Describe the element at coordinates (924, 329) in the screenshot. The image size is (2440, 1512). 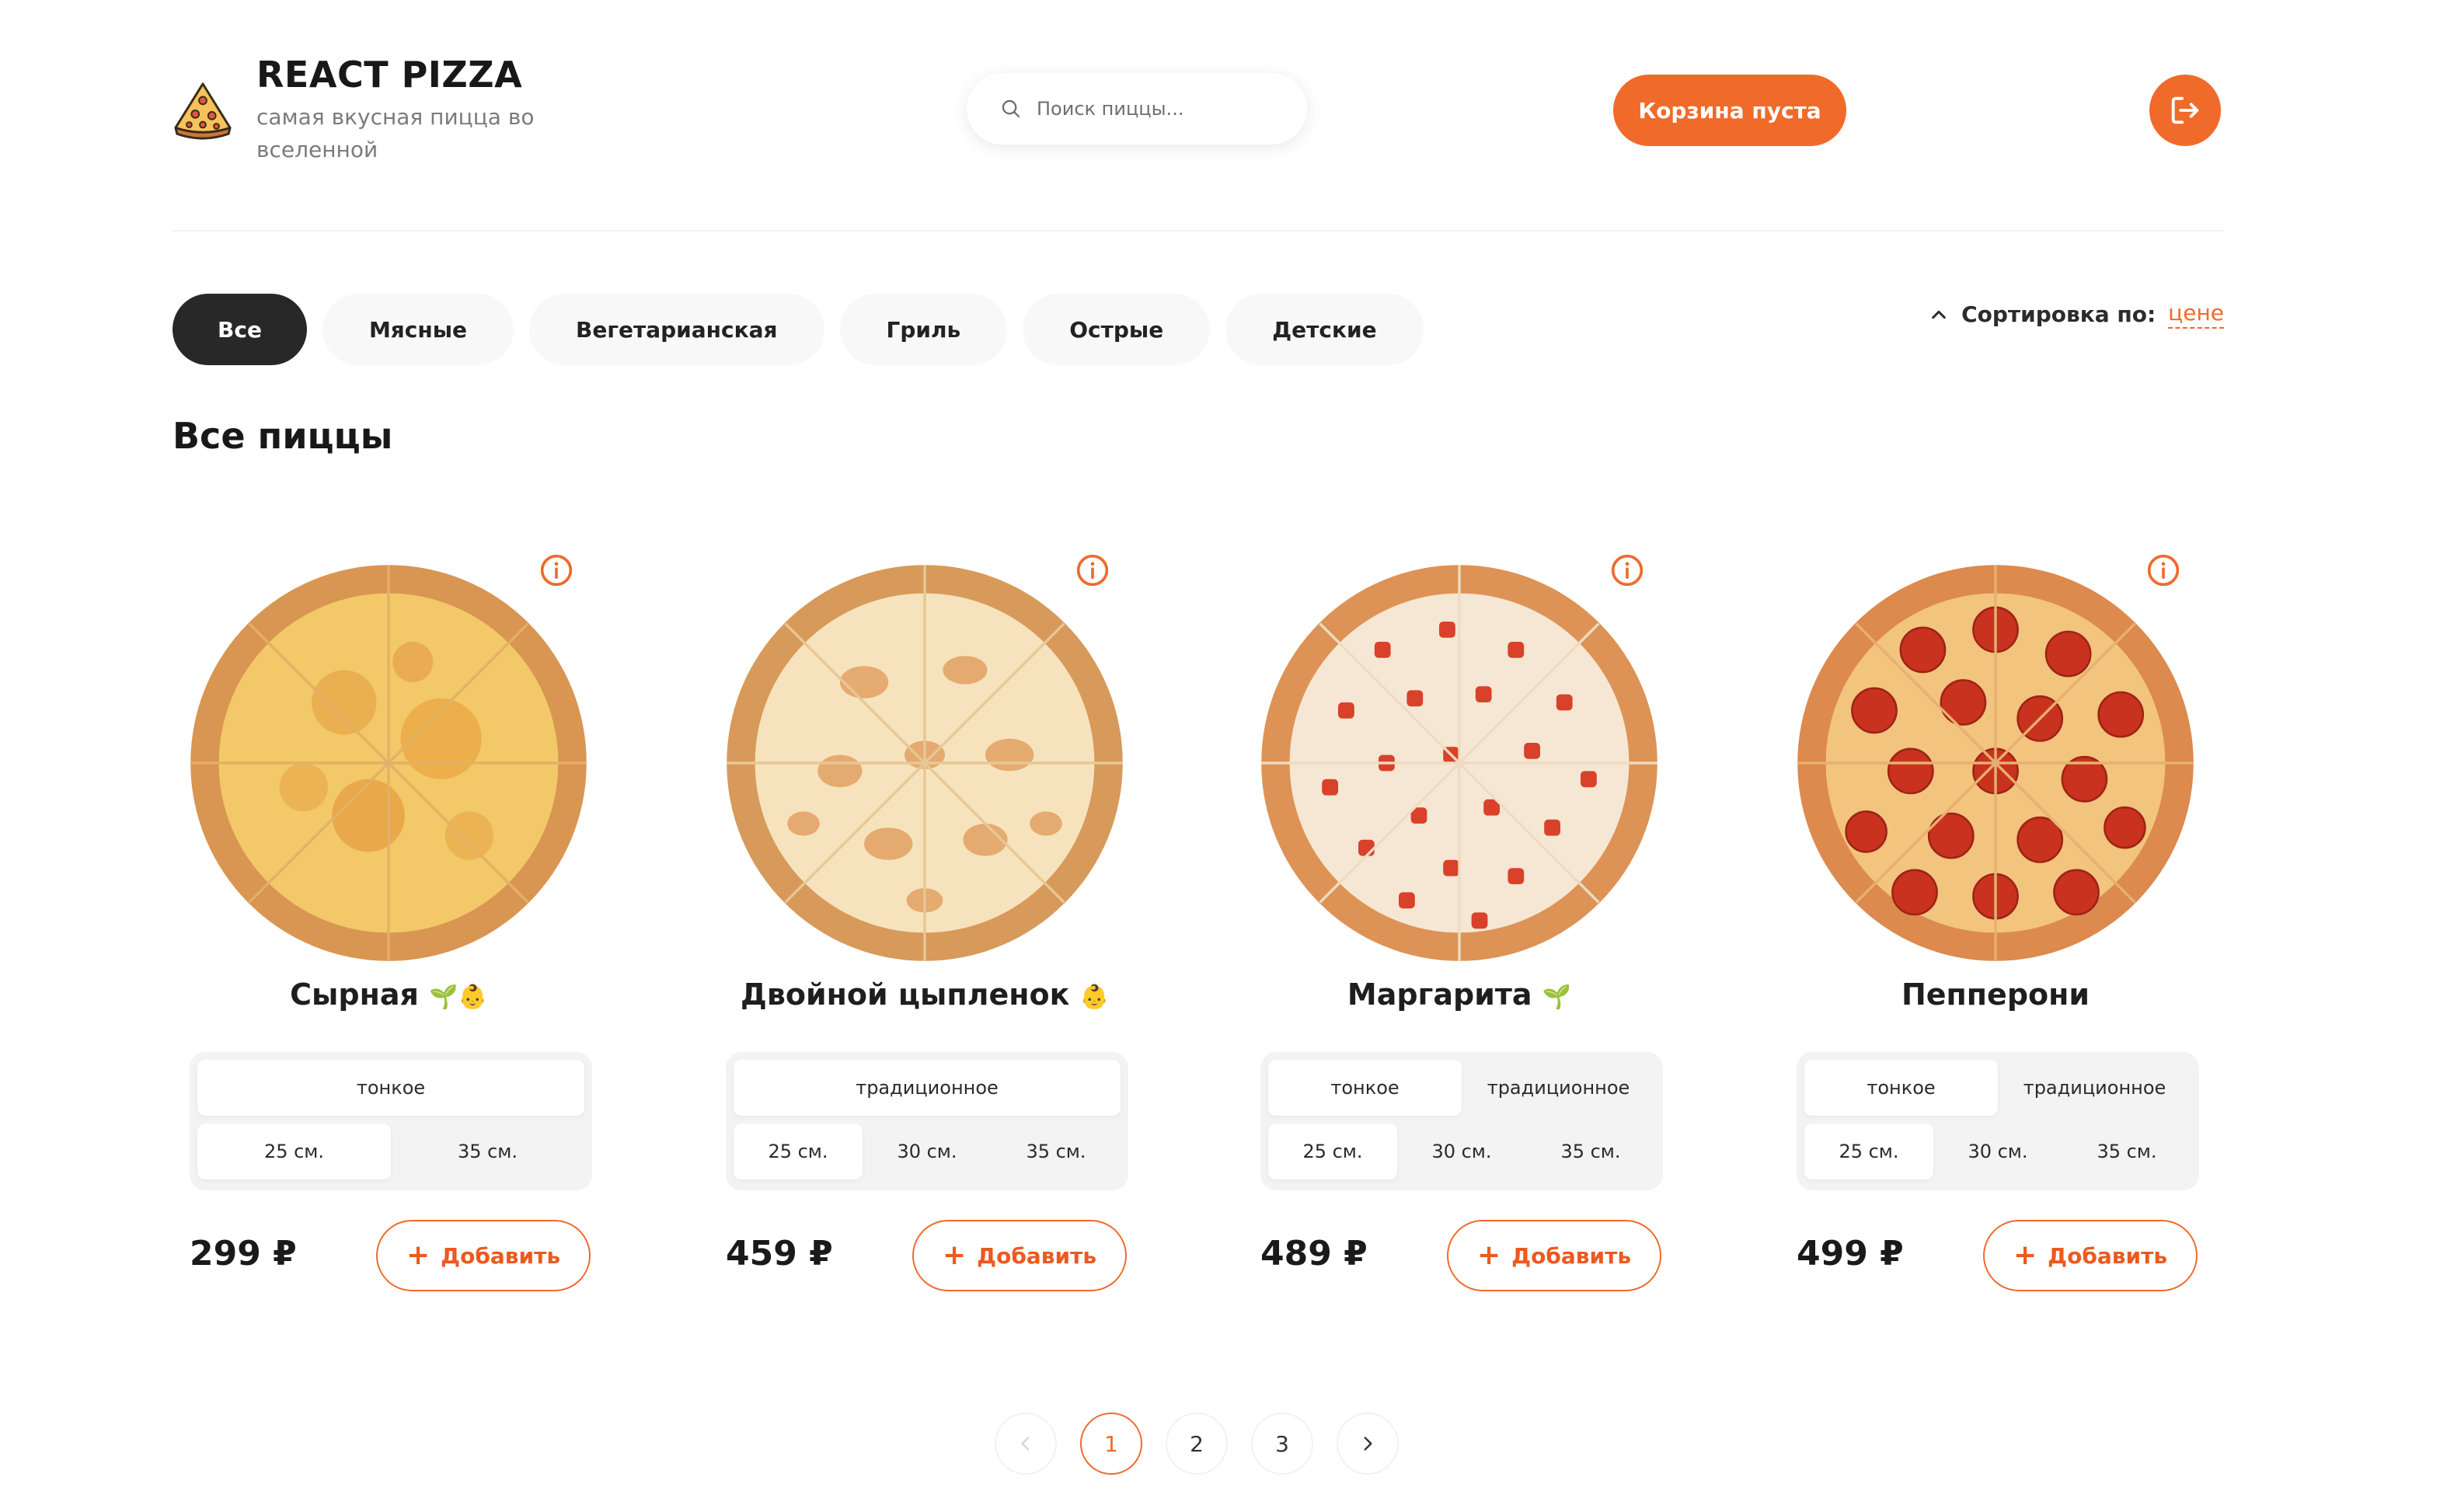
I see `category-grill: Гриль` at that location.